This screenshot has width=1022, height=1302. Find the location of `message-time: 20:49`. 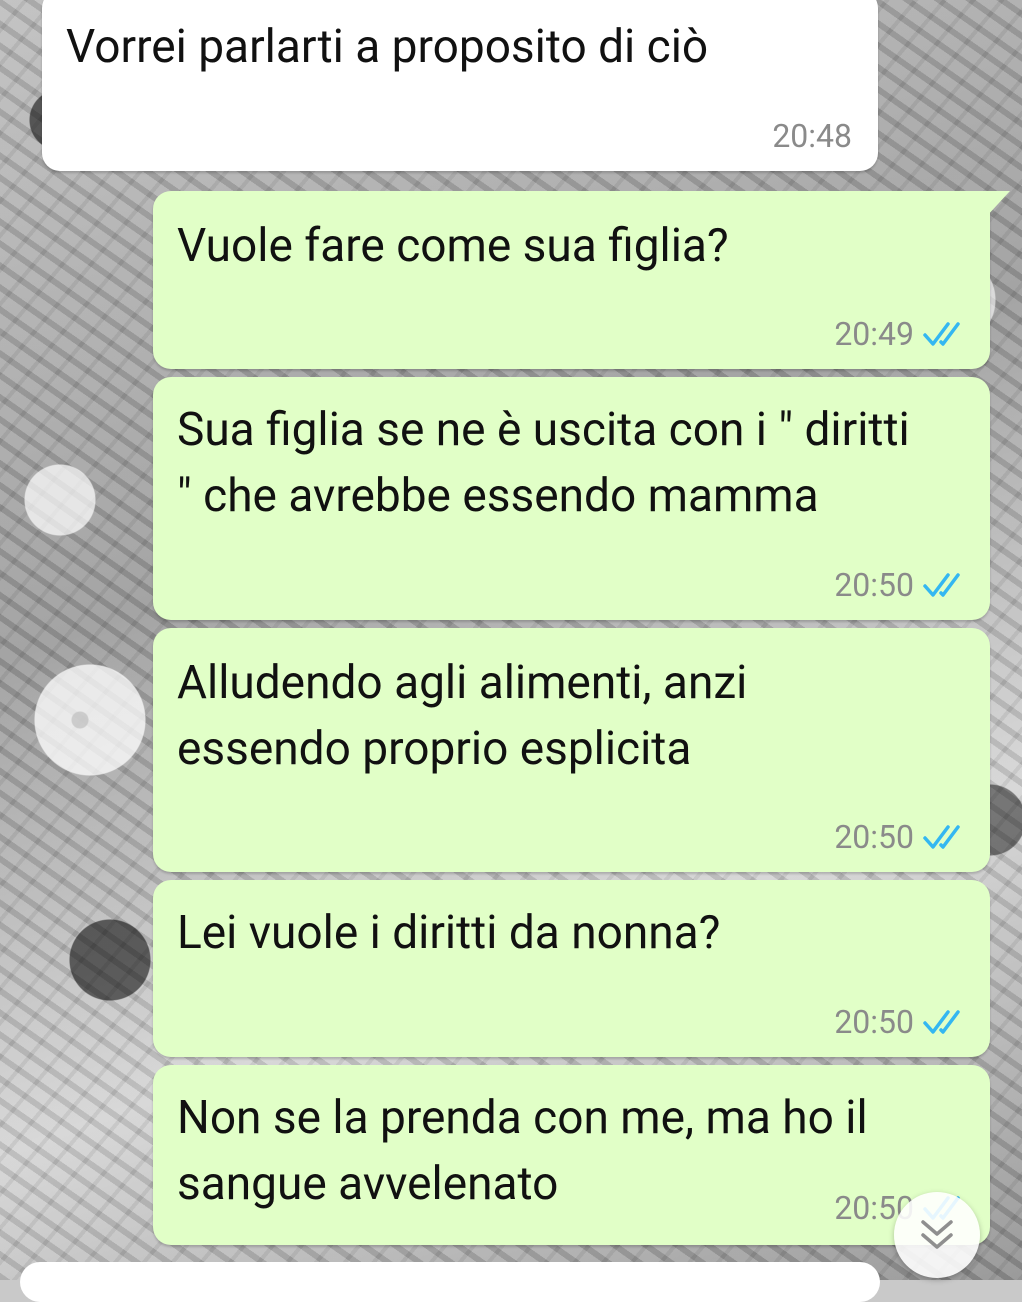

message-time: 20:49 is located at coordinates (874, 334).